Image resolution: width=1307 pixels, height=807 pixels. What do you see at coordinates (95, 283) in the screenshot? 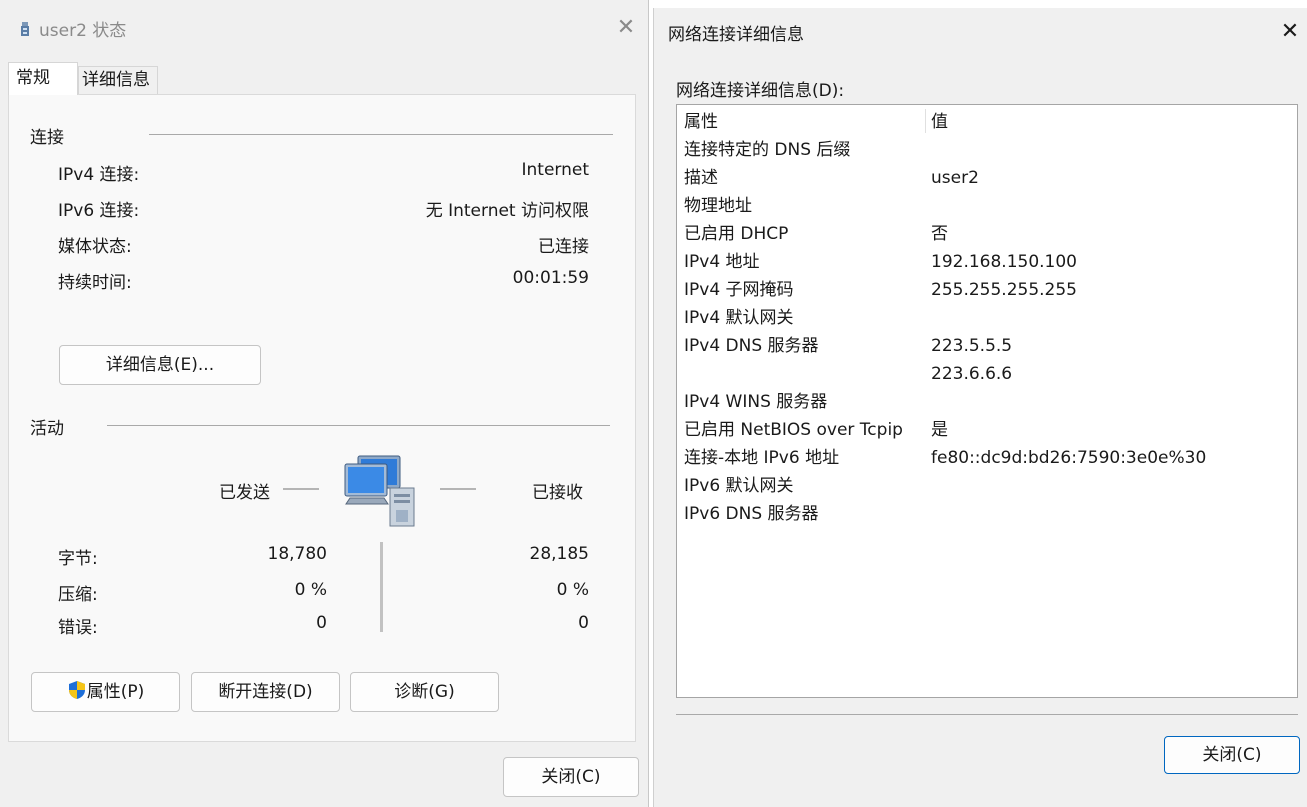
I see `duration-label: 持续时间:` at bounding box center [95, 283].